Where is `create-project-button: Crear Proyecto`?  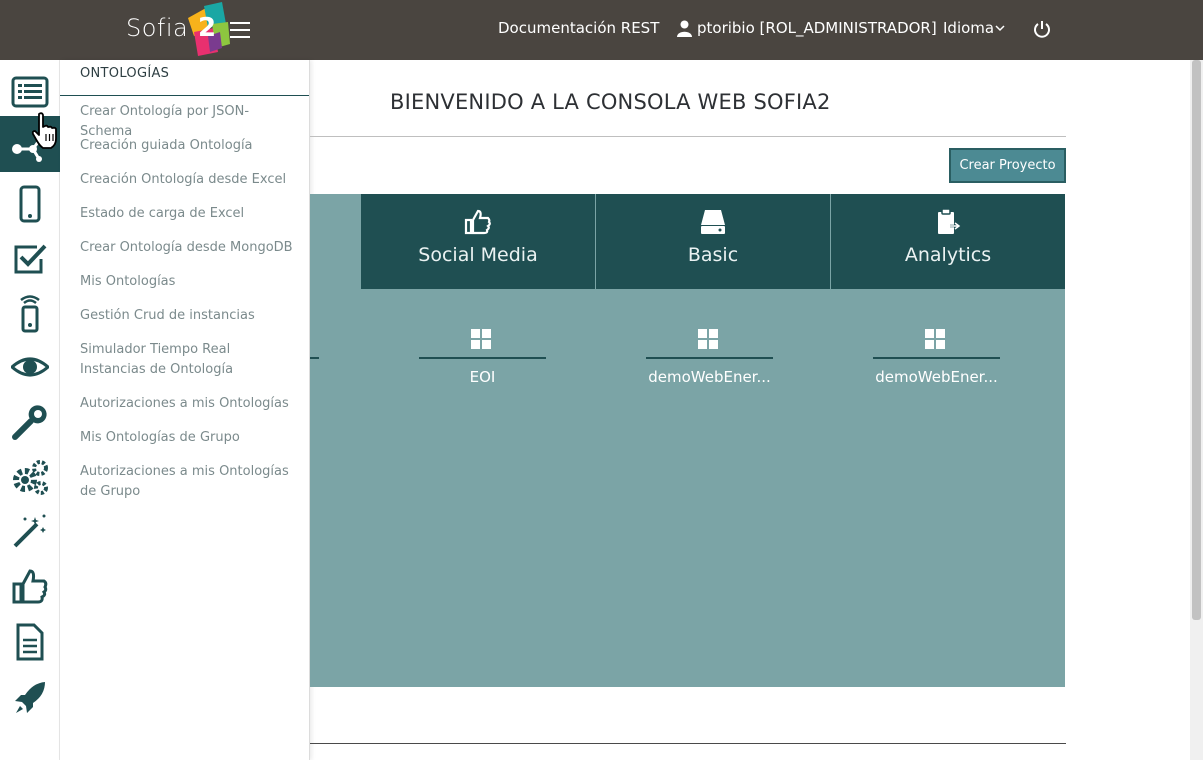 create-project-button: Crear Proyecto is located at coordinates (1007, 165).